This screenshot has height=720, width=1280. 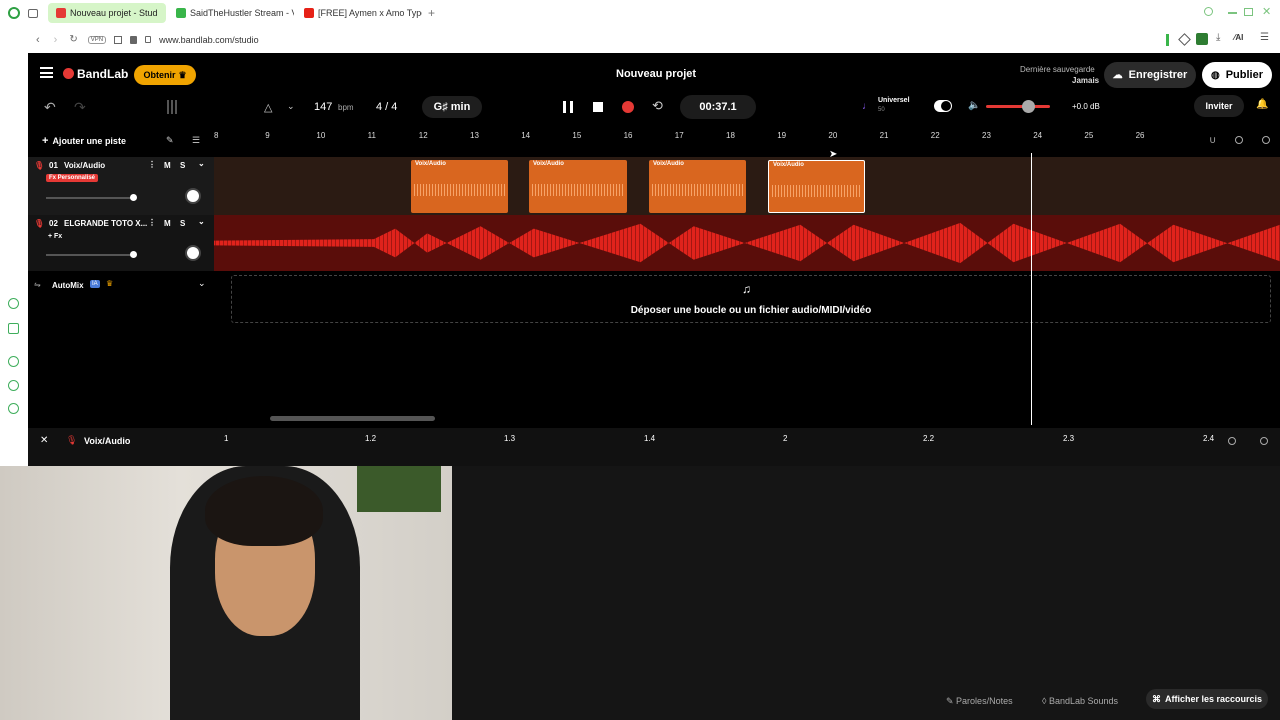 What do you see at coordinates (1202, 39) in the screenshot?
I see `extension-green-icon` at bounding box center [1202, 39].